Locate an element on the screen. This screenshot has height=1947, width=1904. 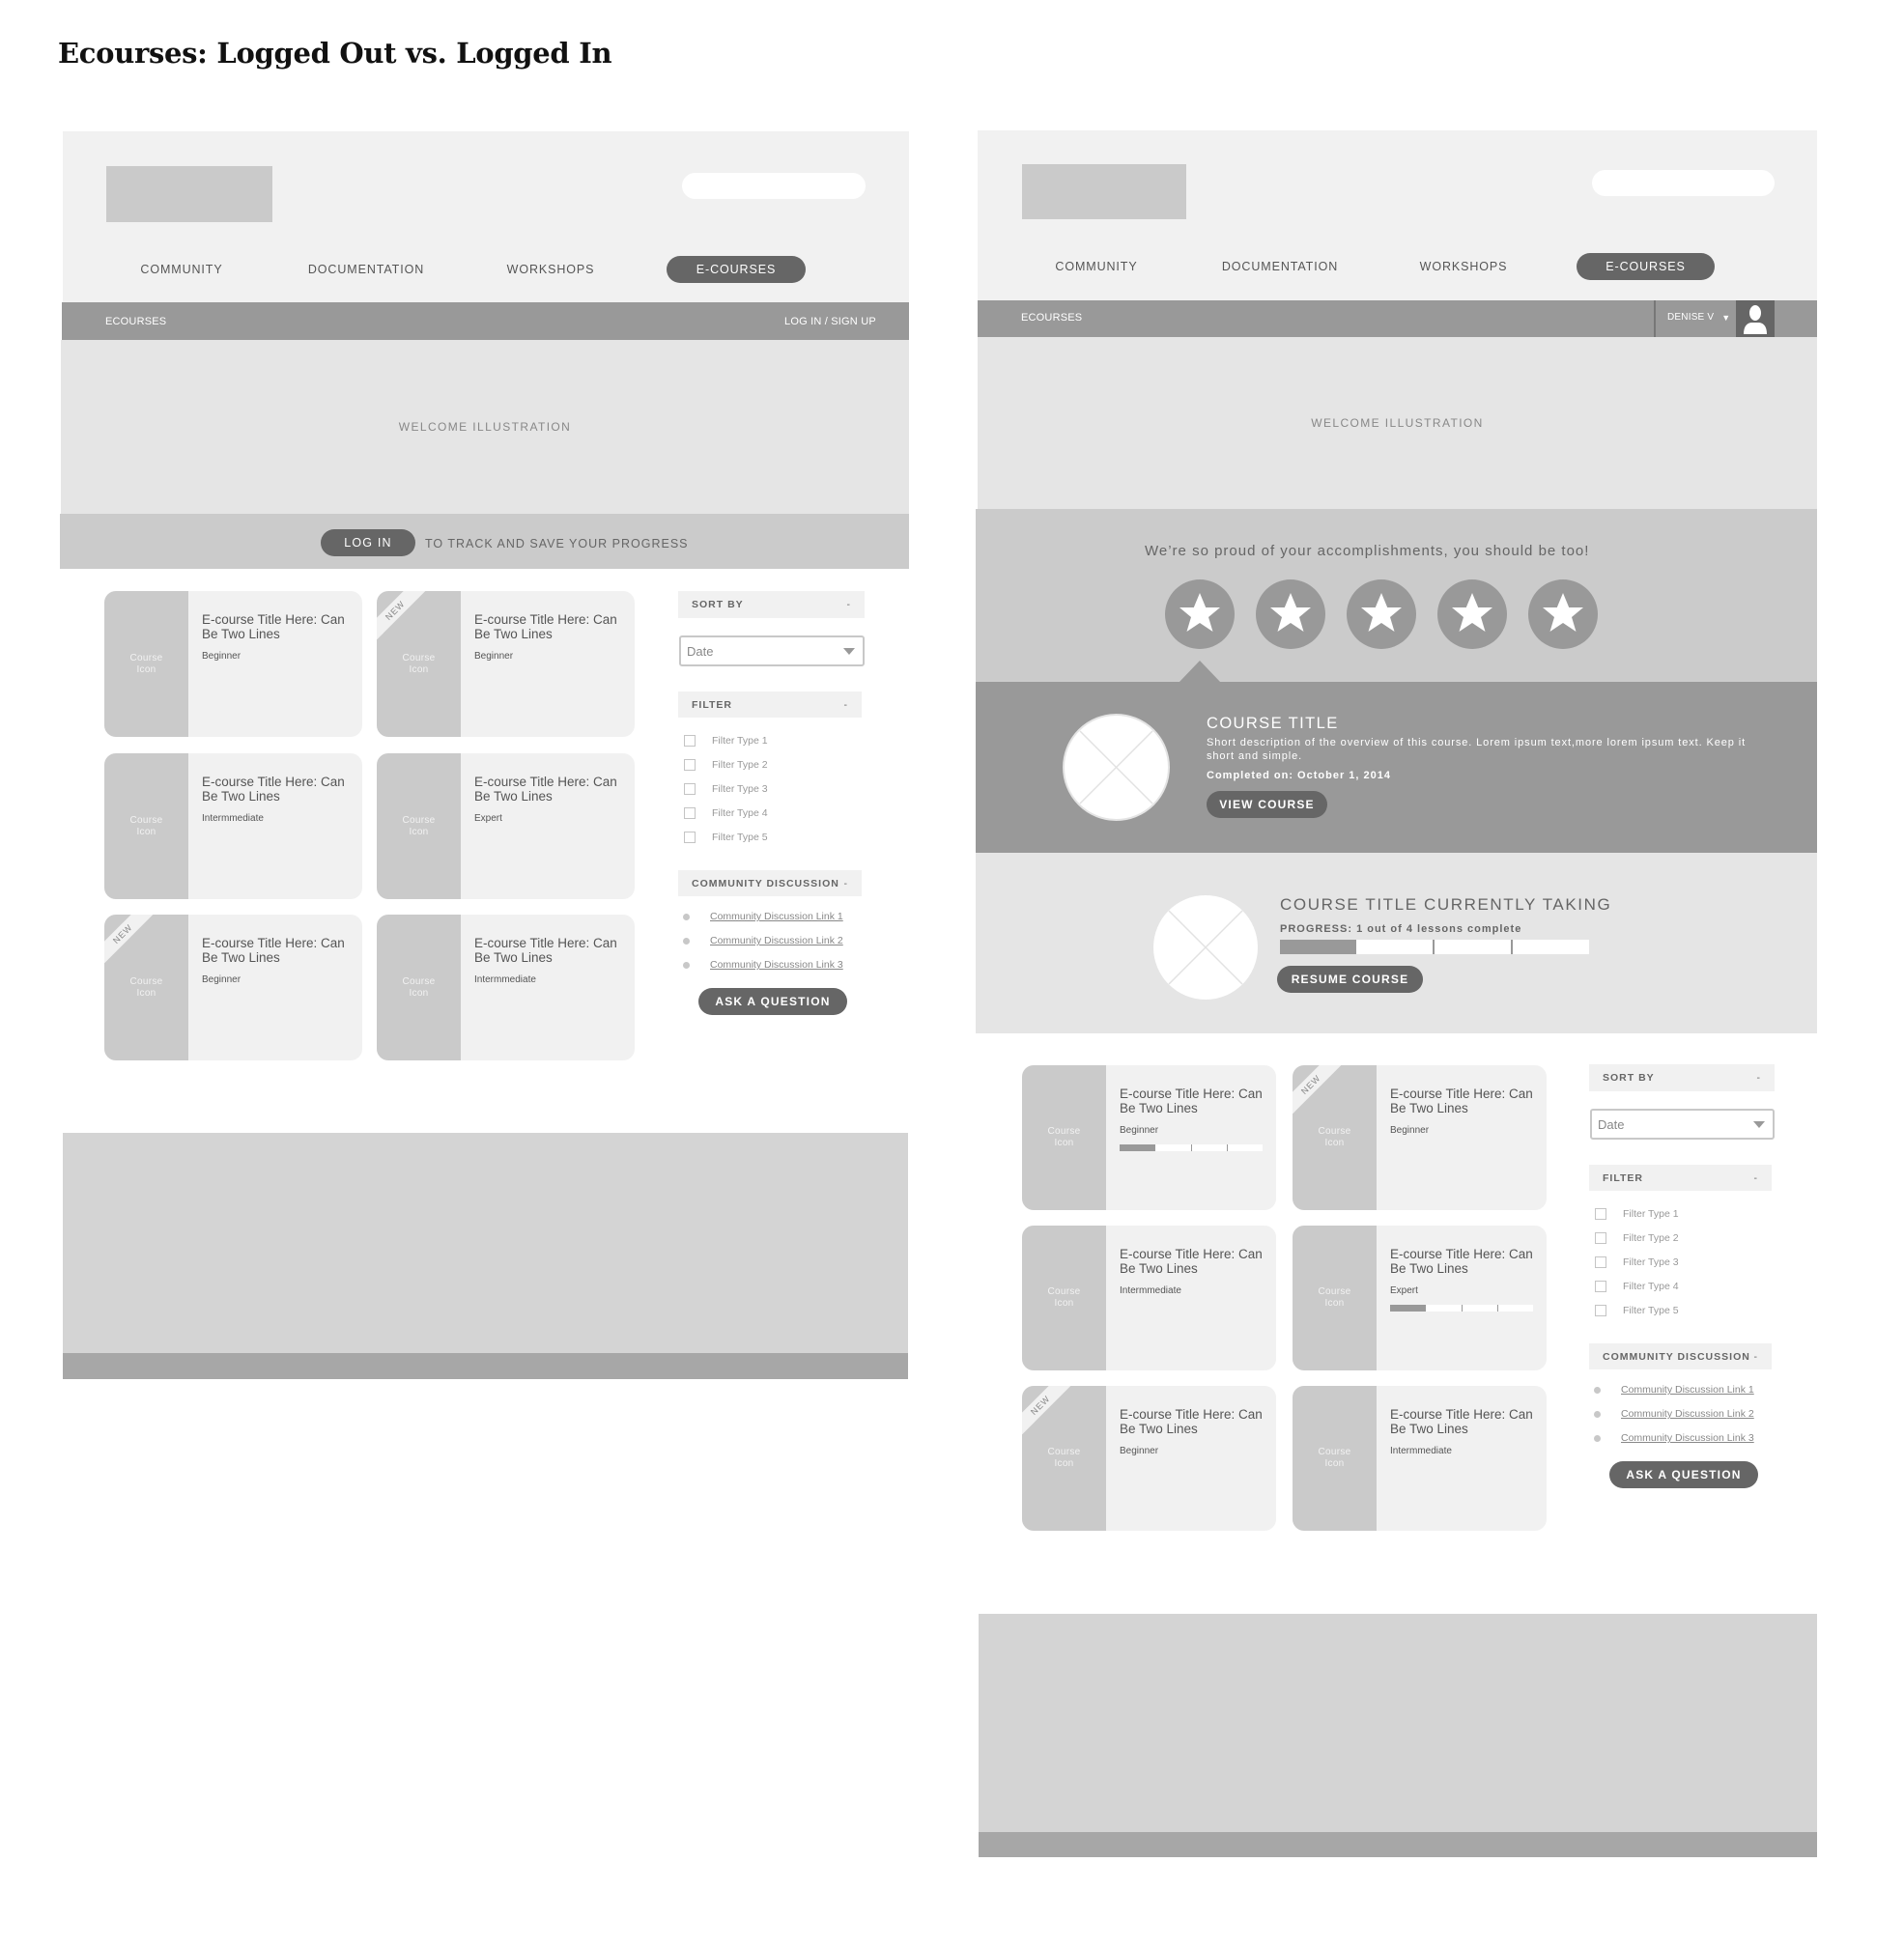
login-signup-link: LOG IN / SIGN UP is located at coordinates (830, 321).